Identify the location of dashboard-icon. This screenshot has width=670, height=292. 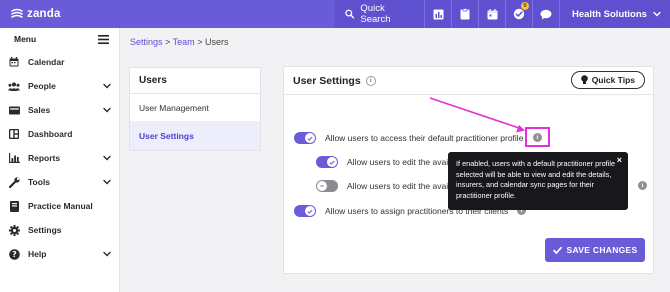
(14, 134).